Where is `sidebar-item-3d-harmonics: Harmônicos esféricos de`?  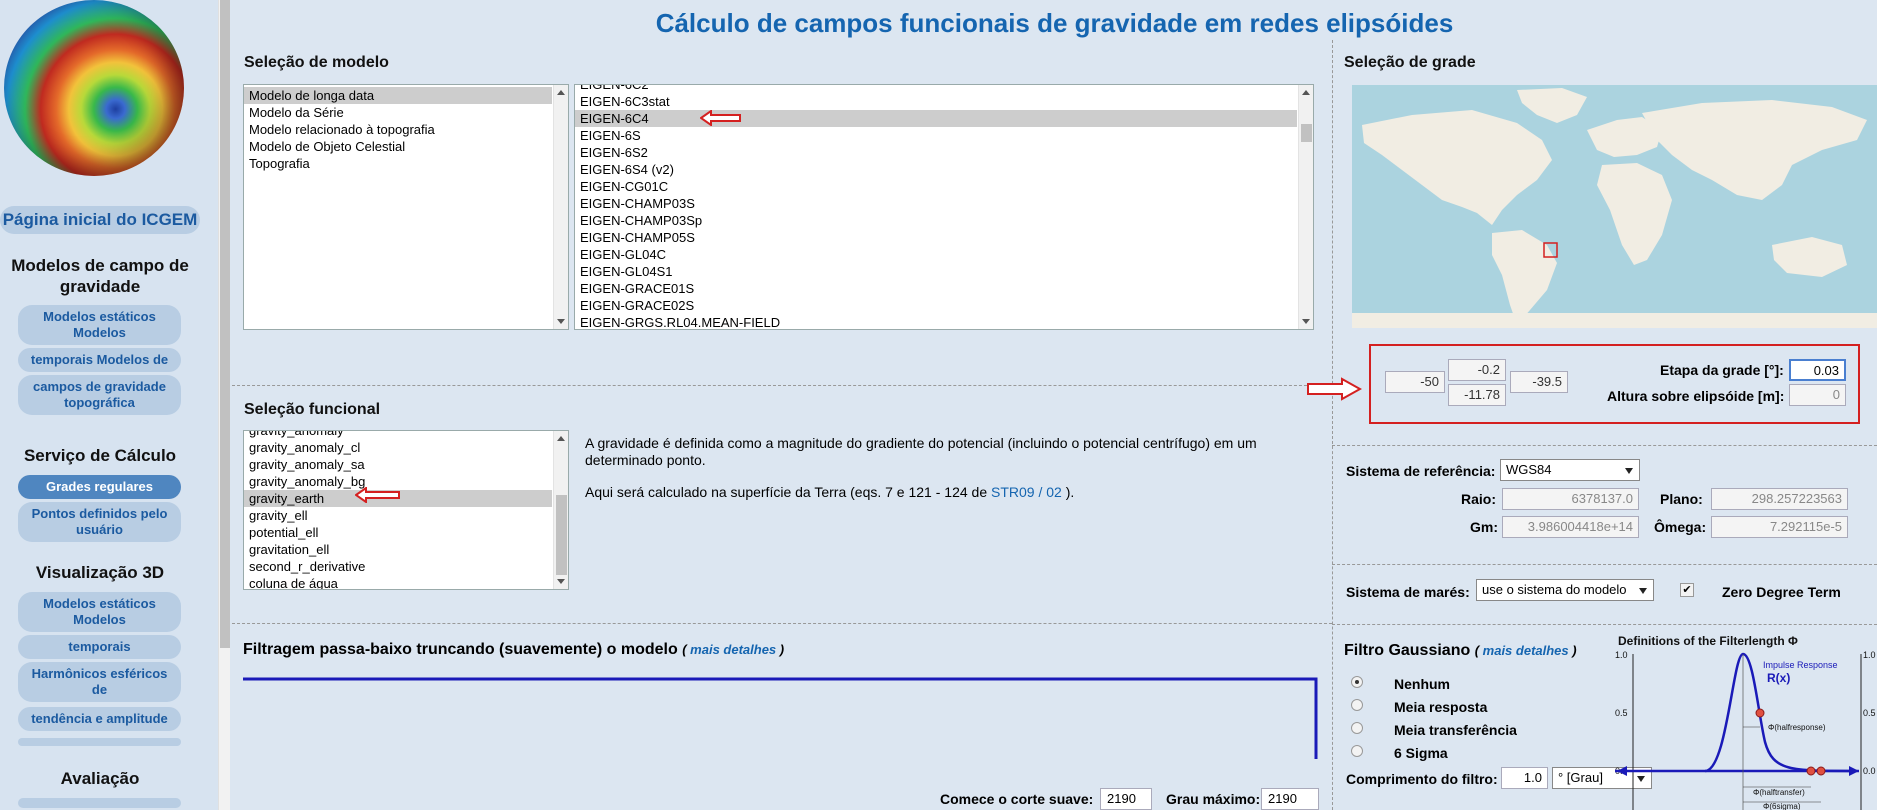 sidebar-item-3d-harmonics: Harmônicos esféricos de is located at coordinates (99, 682).